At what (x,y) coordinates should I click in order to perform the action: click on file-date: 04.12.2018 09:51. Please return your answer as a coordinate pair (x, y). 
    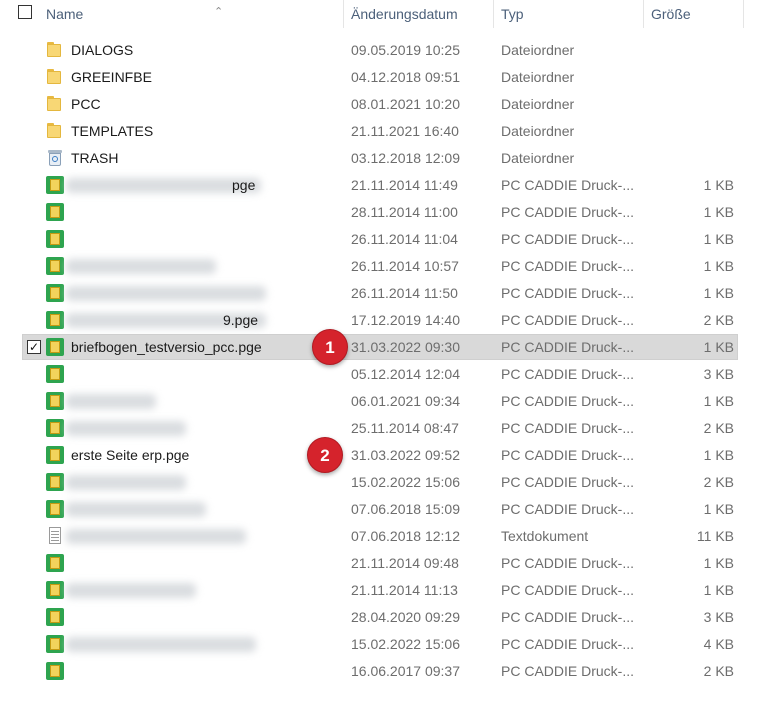
    Looking at the image, I should click on (405, 77).